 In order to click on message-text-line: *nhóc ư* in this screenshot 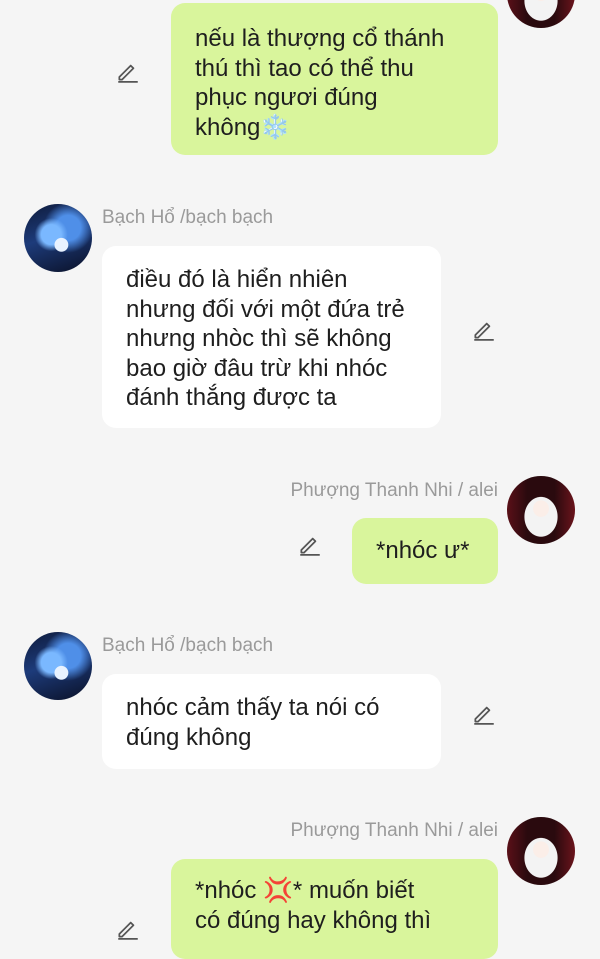, I will do `click(423, 550)`.